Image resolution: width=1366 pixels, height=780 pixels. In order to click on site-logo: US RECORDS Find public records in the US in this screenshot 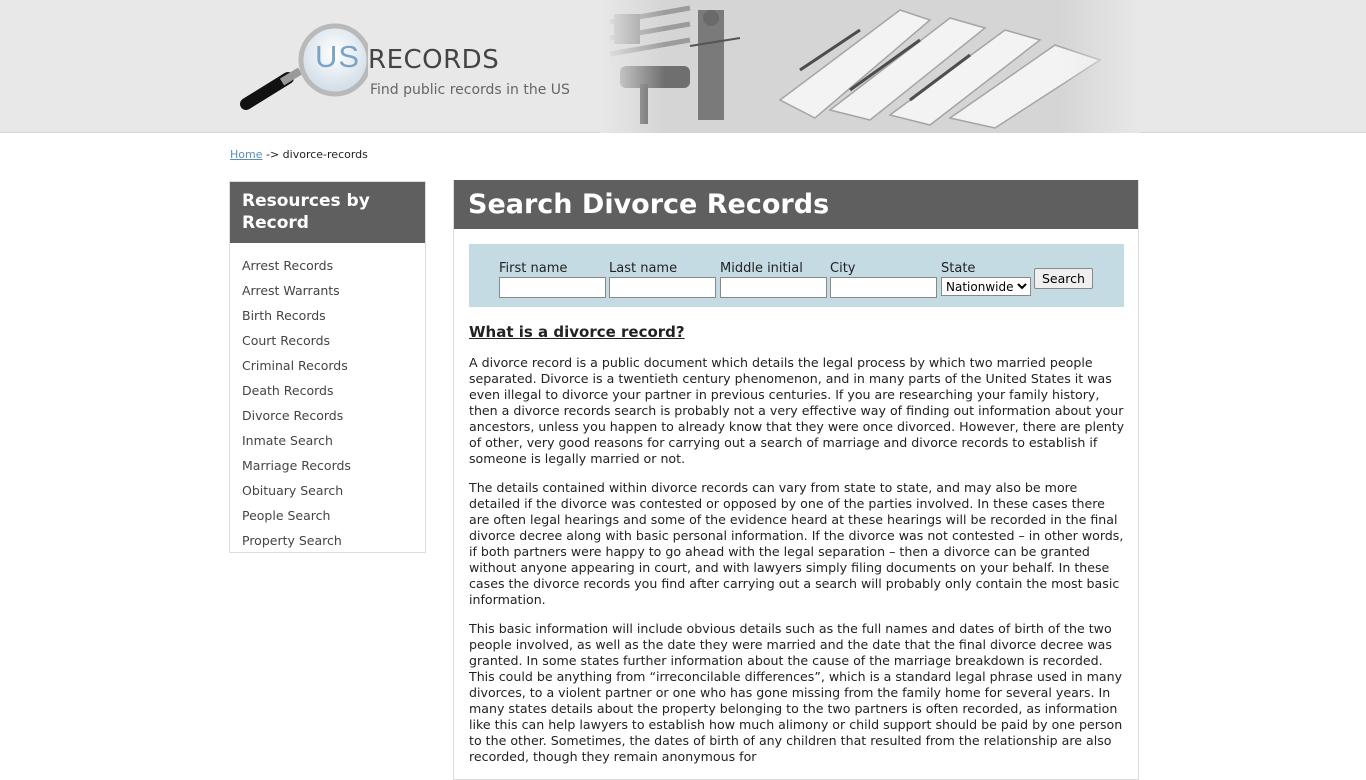, I will do `click(418, 69)`.